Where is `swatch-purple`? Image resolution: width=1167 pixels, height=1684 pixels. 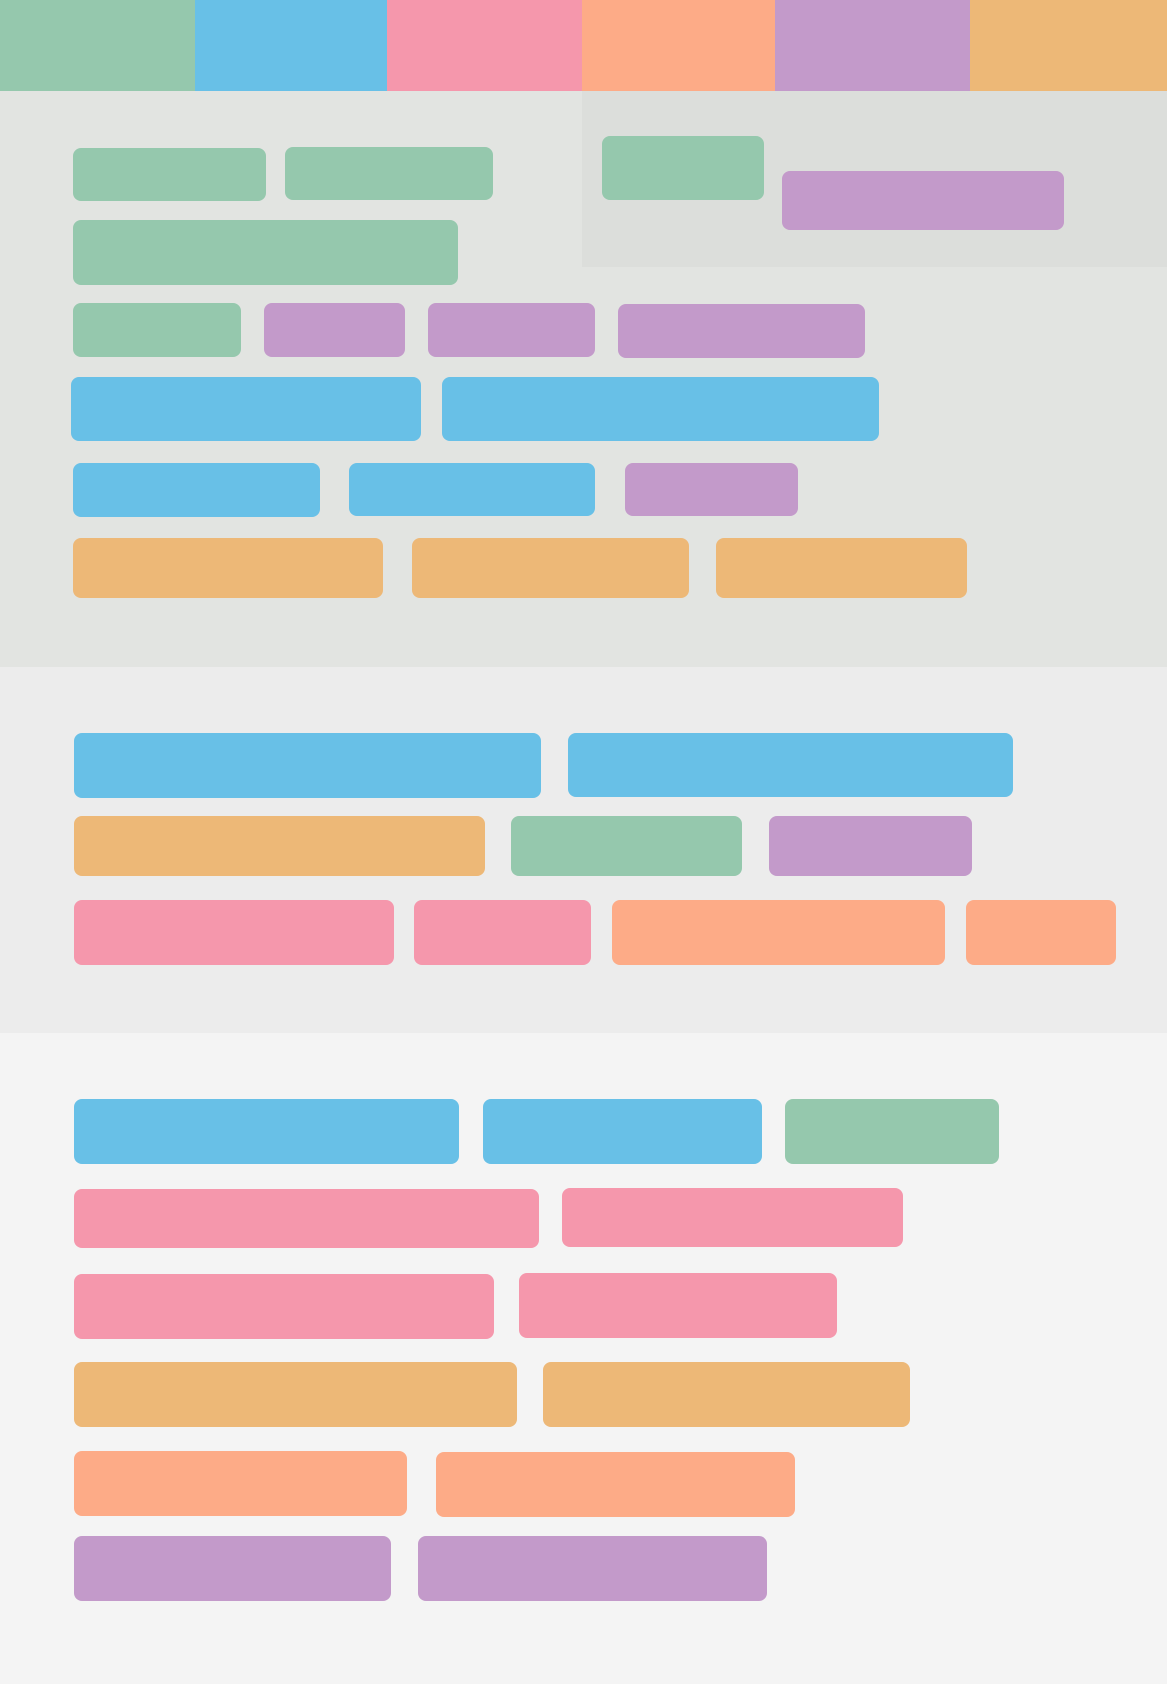 swatch-purple is located at coordinates (872, 45).